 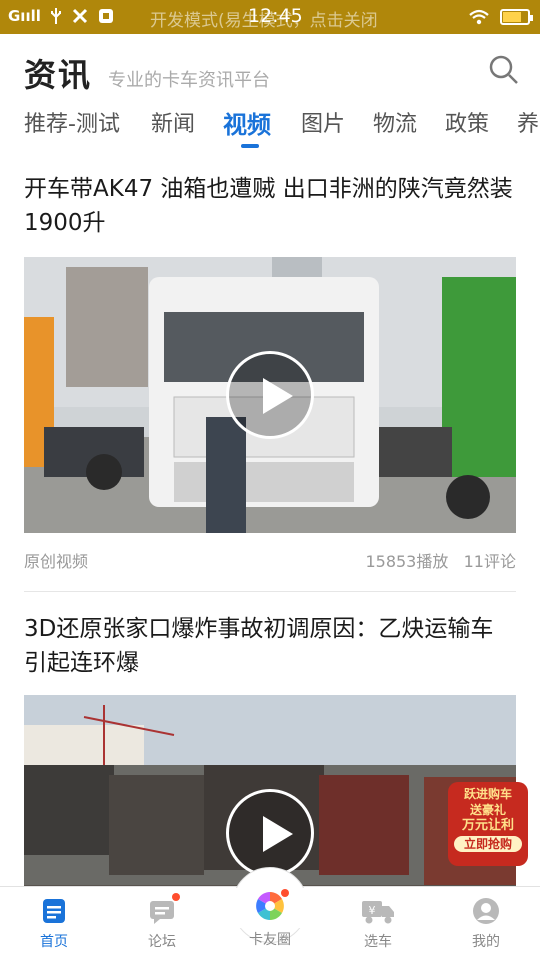 I want to click on nav-label: 选车, so click(x=378, y=942).